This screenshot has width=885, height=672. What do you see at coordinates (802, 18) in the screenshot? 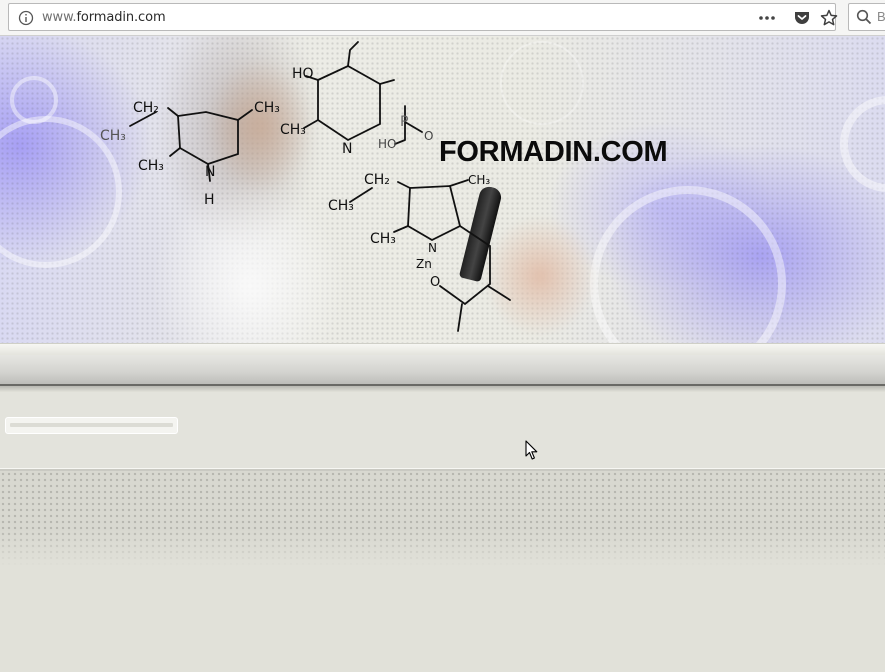
I see `pocket-icon` at bounding box center [802, 18].